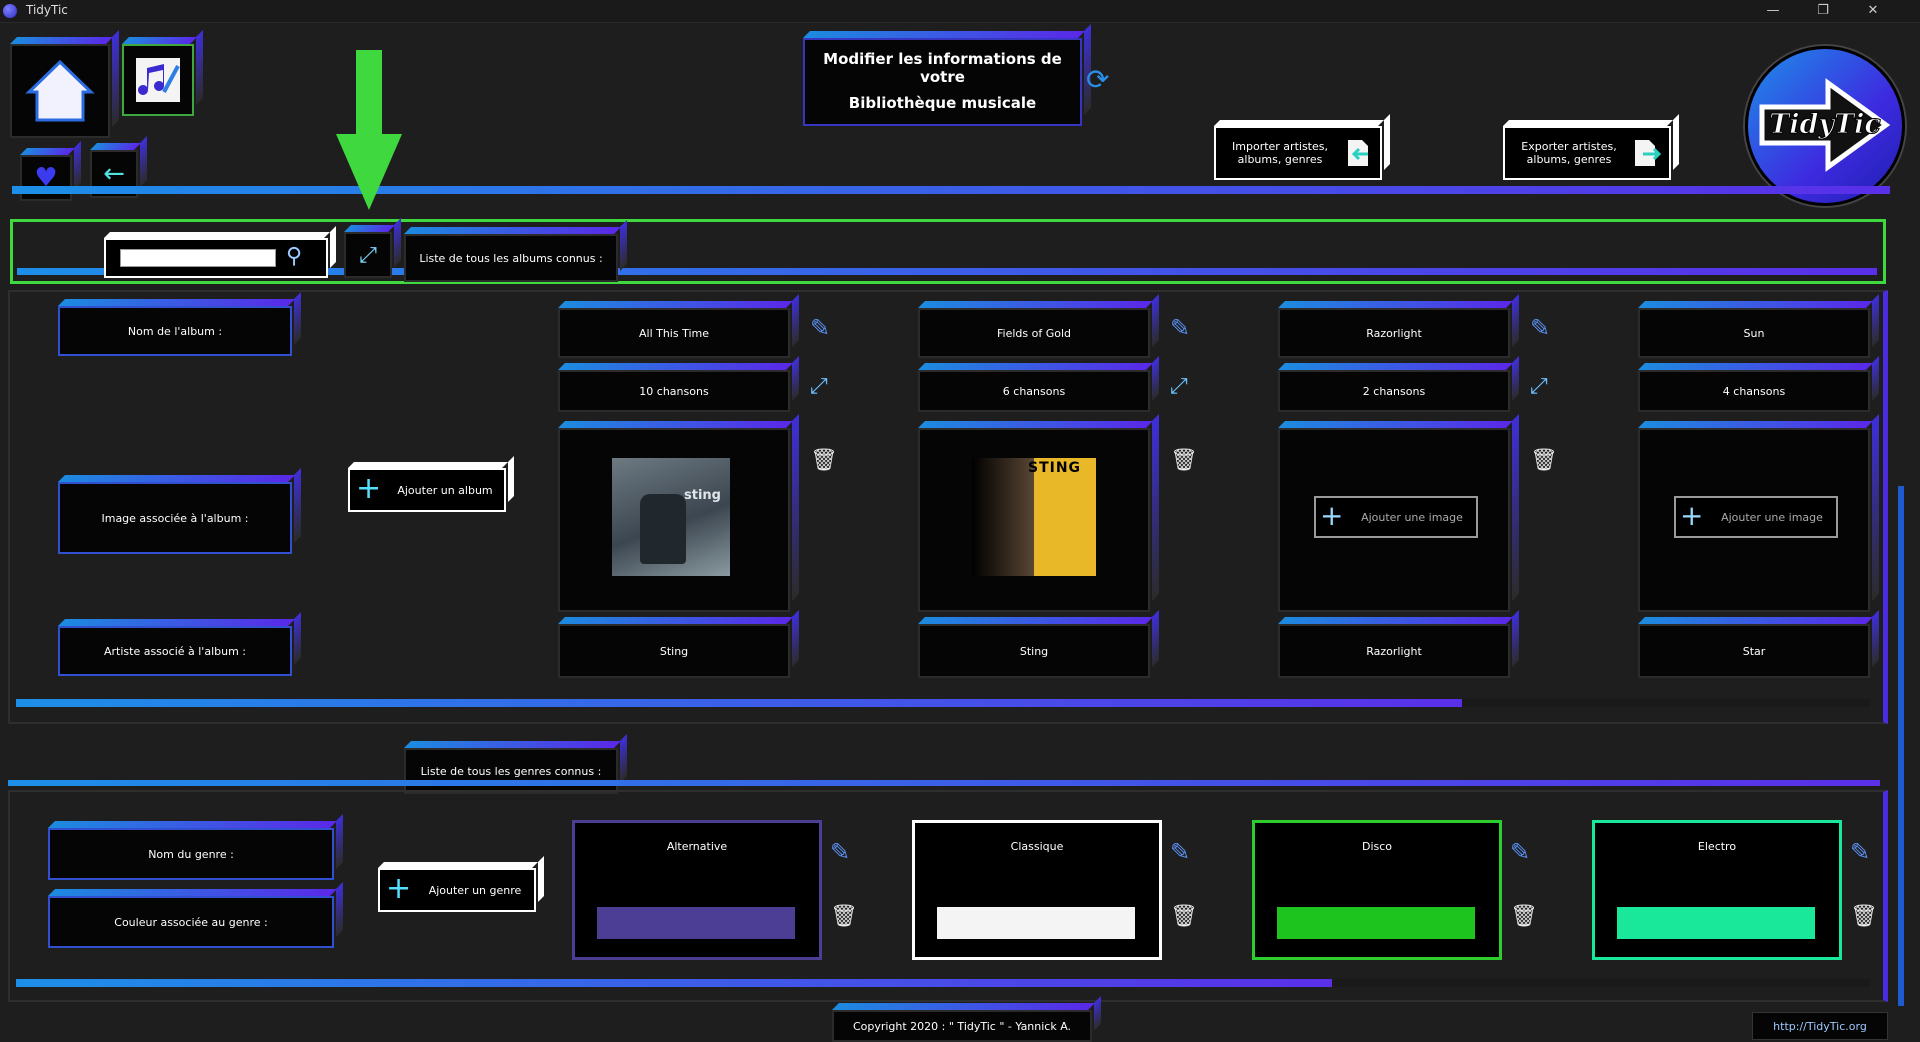  I want to click on album-name-box: Sun, so click(1754, 333).